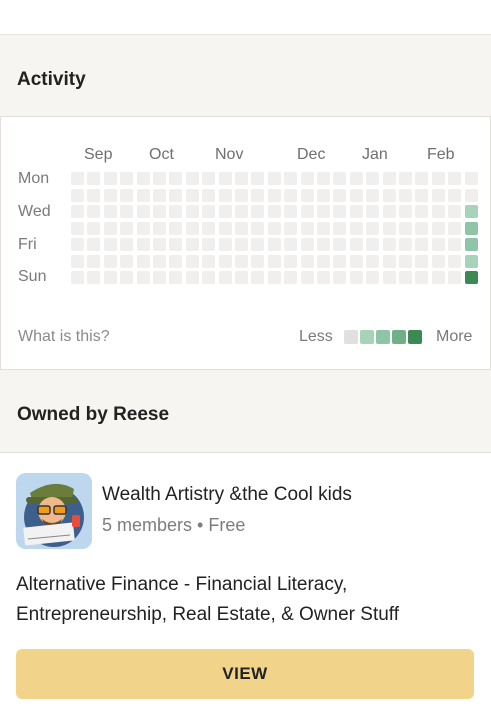 The width and height of the screenshot is (491, 721). Describe the element at coordinates (64, 337) in the screenshot. I see `what-is-this-link: What is this?` at that location.